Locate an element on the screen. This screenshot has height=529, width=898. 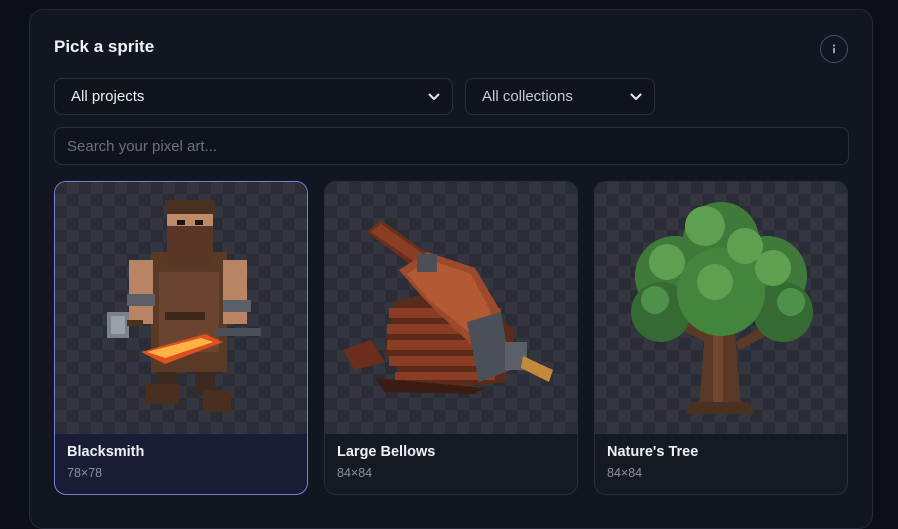
tree-sprite is located at coordinates (722, 308).